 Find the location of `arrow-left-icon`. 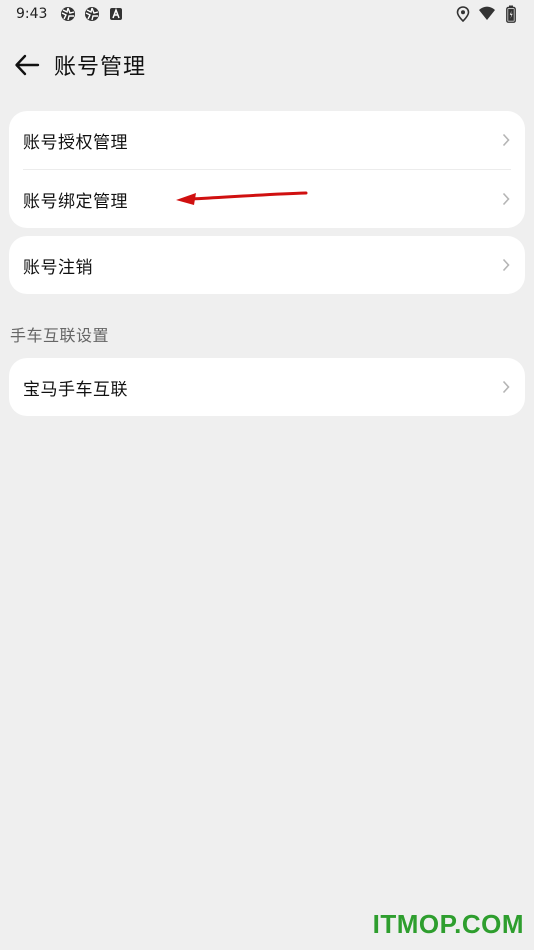

arrow-left-icon is located at coordinates (27, 65).